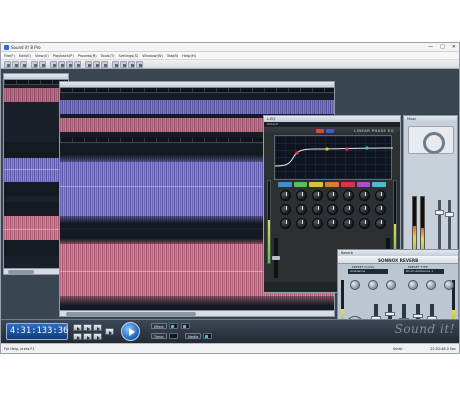 This screenshot has height=416, width=460. I want to click on time-readout: 4:31:133:36, so click(39, 331).